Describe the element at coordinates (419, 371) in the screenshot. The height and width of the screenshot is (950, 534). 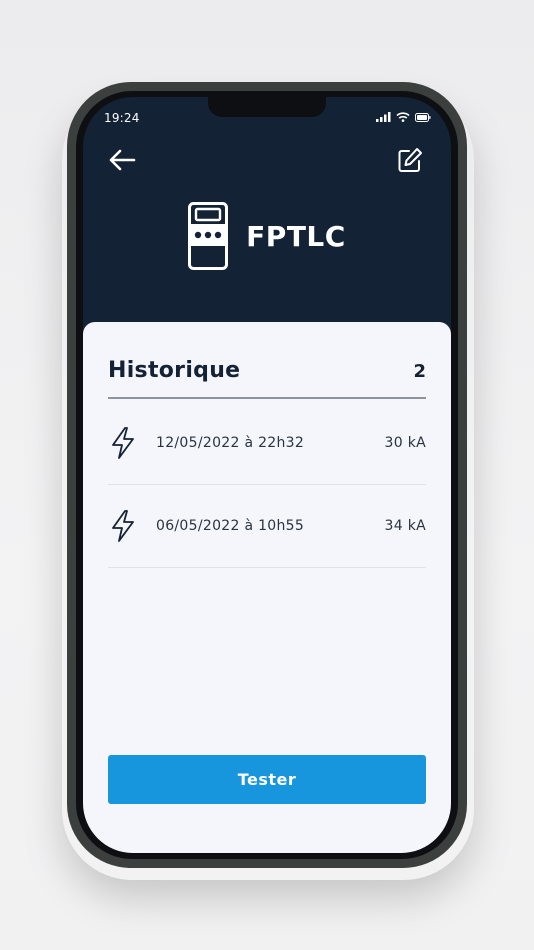
I see `history-count: 2` at that location.